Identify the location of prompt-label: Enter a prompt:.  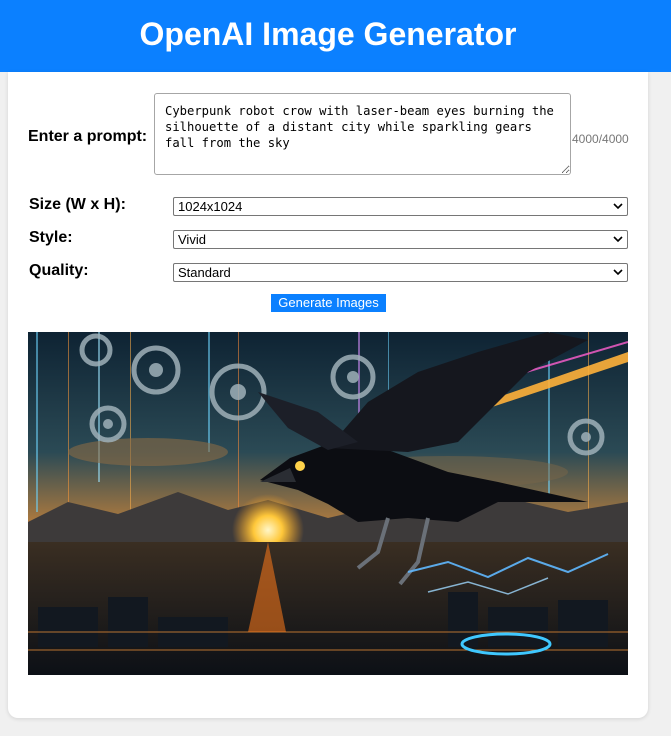
(88, 136).